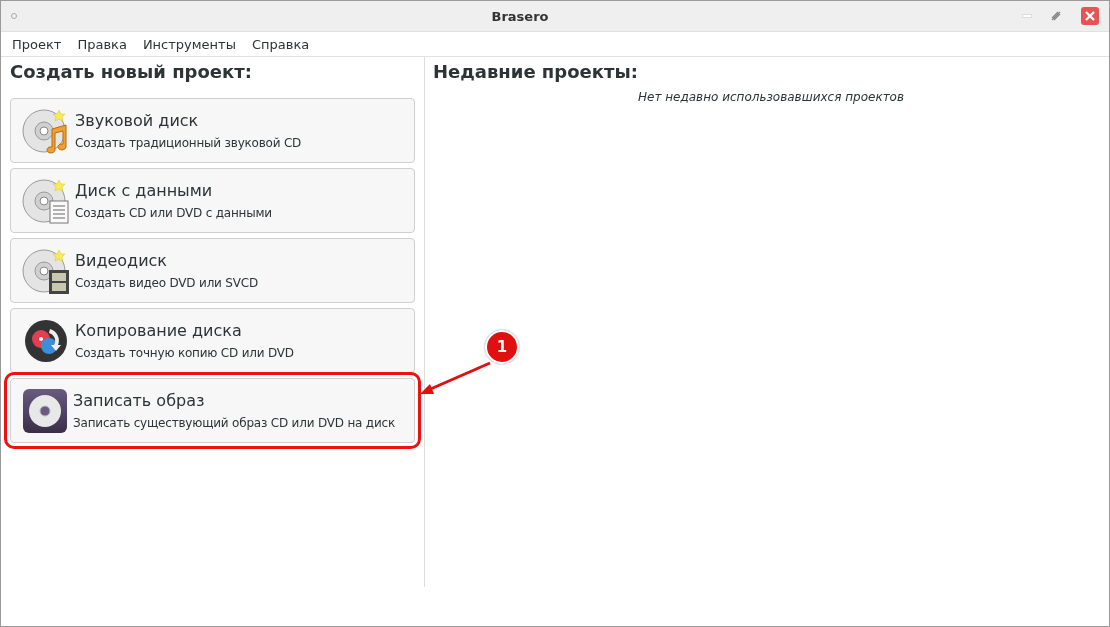  I want to click on callout-badge: 1, so click(502, 347).